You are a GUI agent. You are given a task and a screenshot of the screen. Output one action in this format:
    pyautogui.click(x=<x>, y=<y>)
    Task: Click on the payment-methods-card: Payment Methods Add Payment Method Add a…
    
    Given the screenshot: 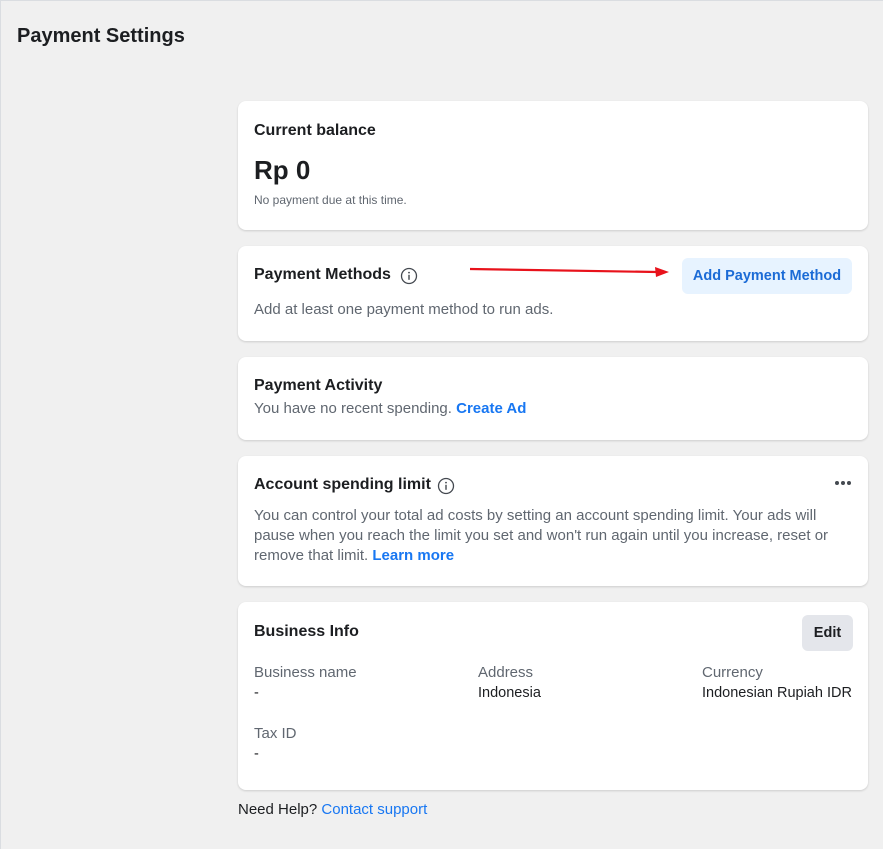 What is the action you would take?
    pyautogui.click(x=553, y=293)
    